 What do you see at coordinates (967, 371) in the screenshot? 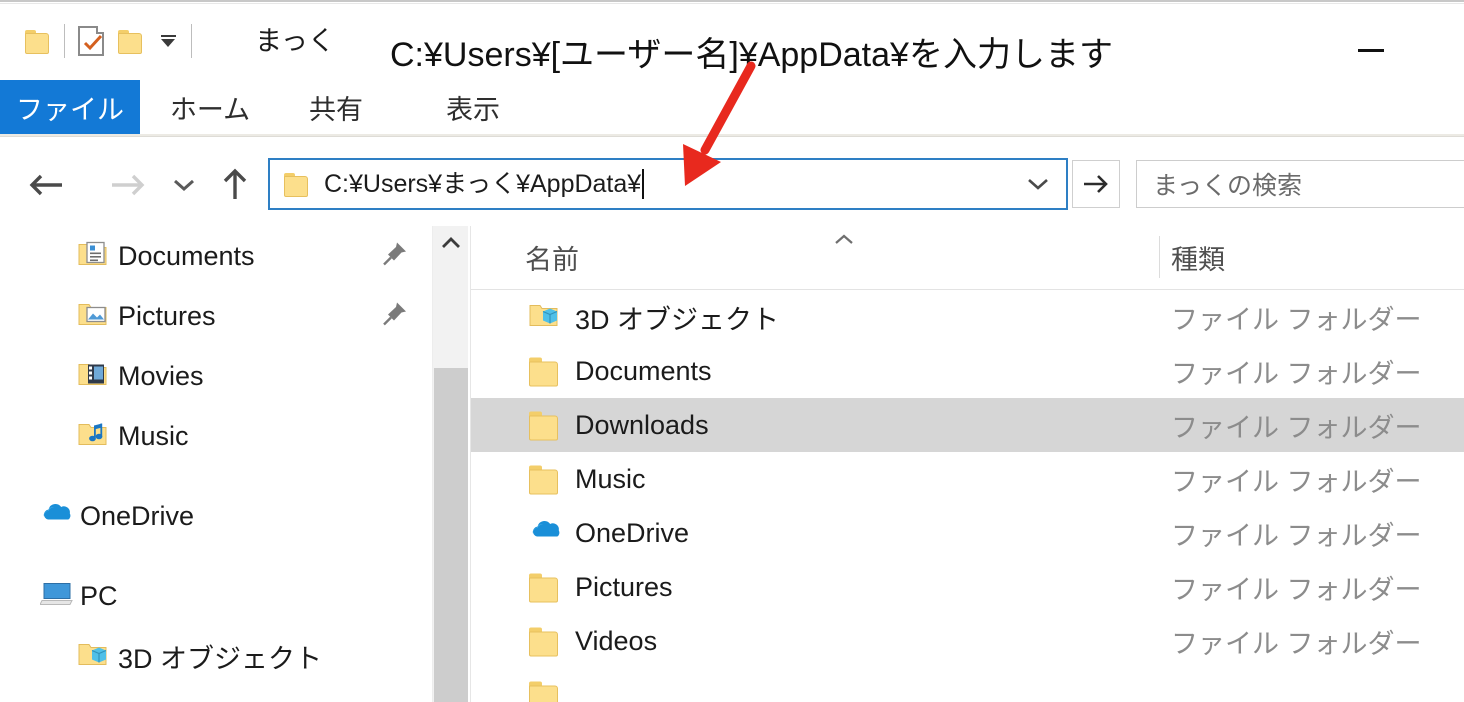
I see `table-row: Documents ファイル フォルダー` at bounding box center [967, 371].